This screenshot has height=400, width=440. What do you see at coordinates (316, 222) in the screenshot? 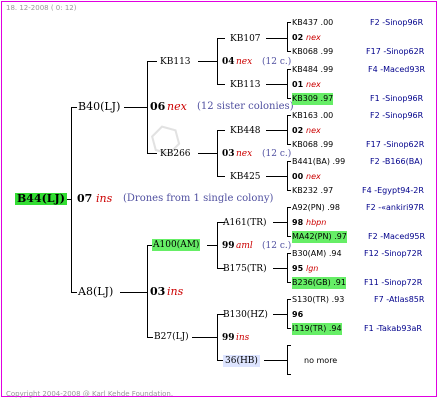
I see `gen4-label: hbpn` at bounding box center [316, 222].